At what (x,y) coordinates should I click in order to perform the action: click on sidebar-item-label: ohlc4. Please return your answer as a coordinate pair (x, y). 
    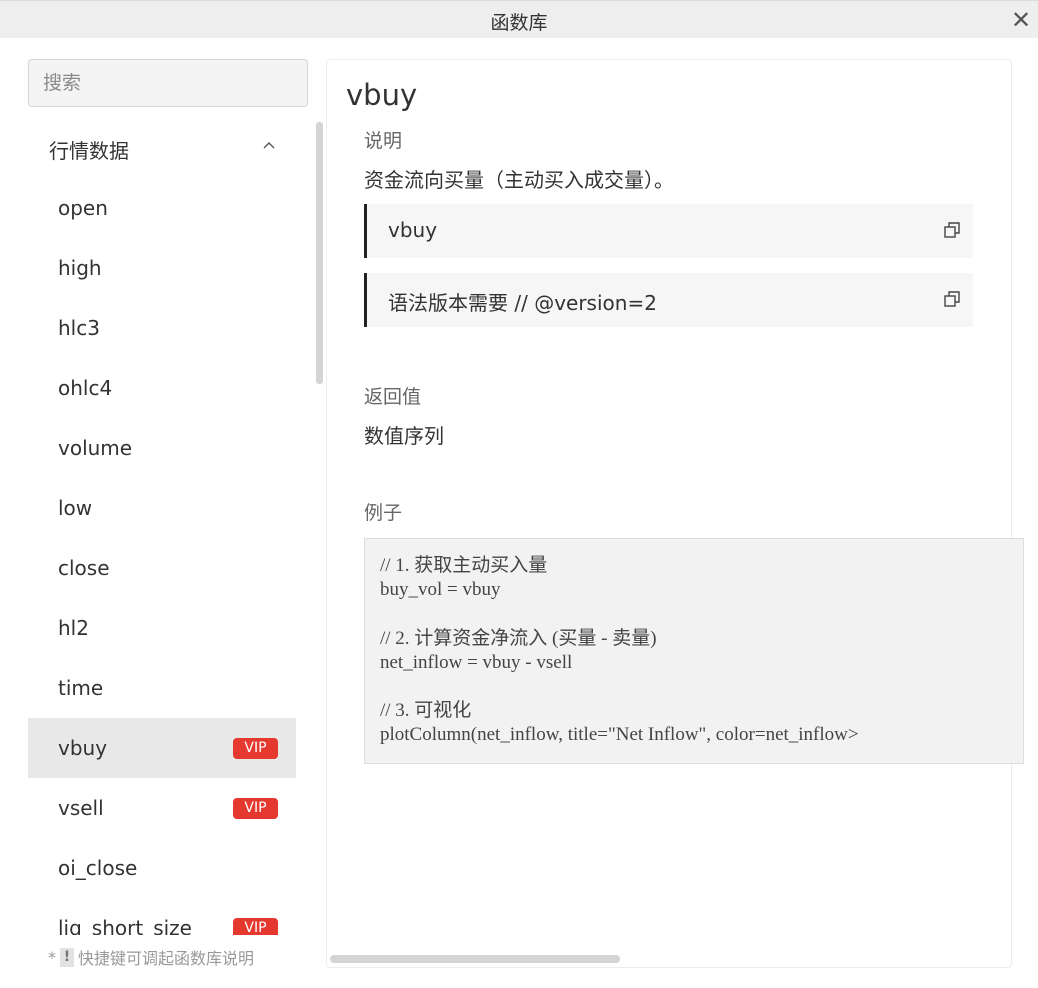
    Looking at the image, I should click on (85, 388).